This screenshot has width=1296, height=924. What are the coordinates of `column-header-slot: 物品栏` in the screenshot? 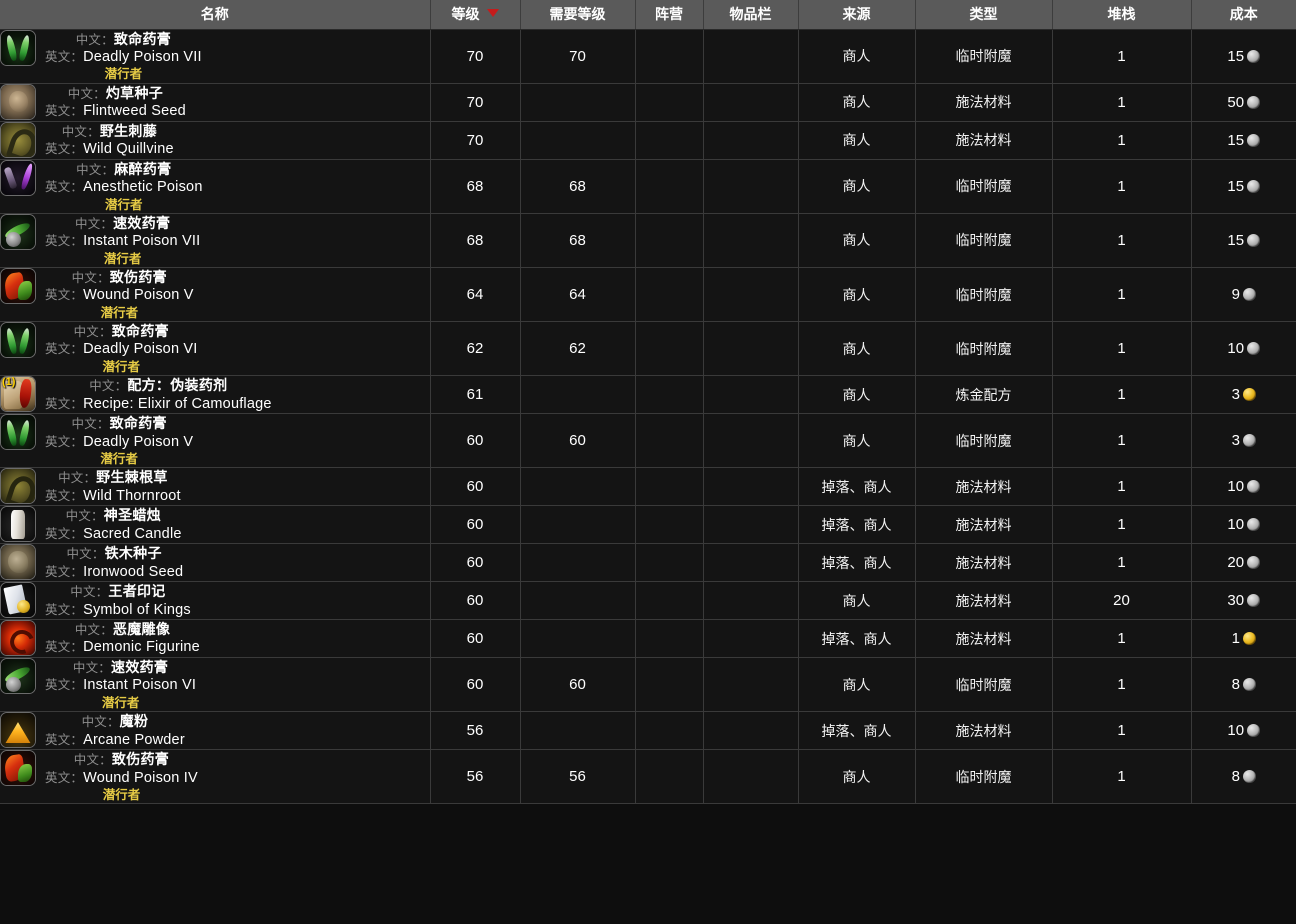 It's located at (751, 15).